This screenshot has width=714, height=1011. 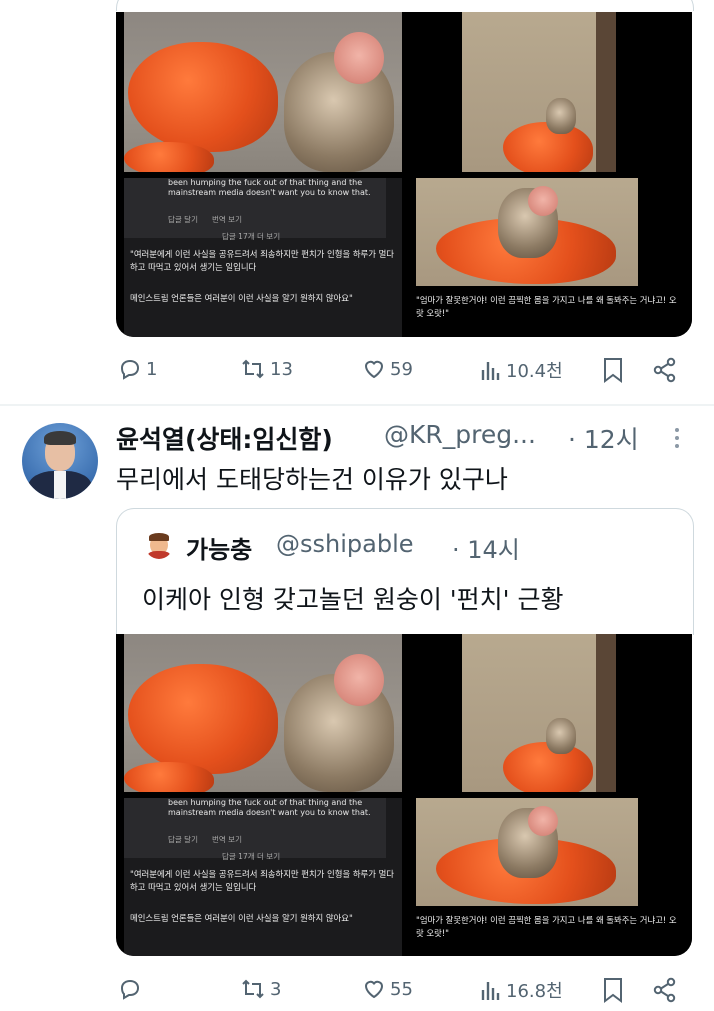 I want to click on quoted-avatar-hair, so click(x=159, y=537).